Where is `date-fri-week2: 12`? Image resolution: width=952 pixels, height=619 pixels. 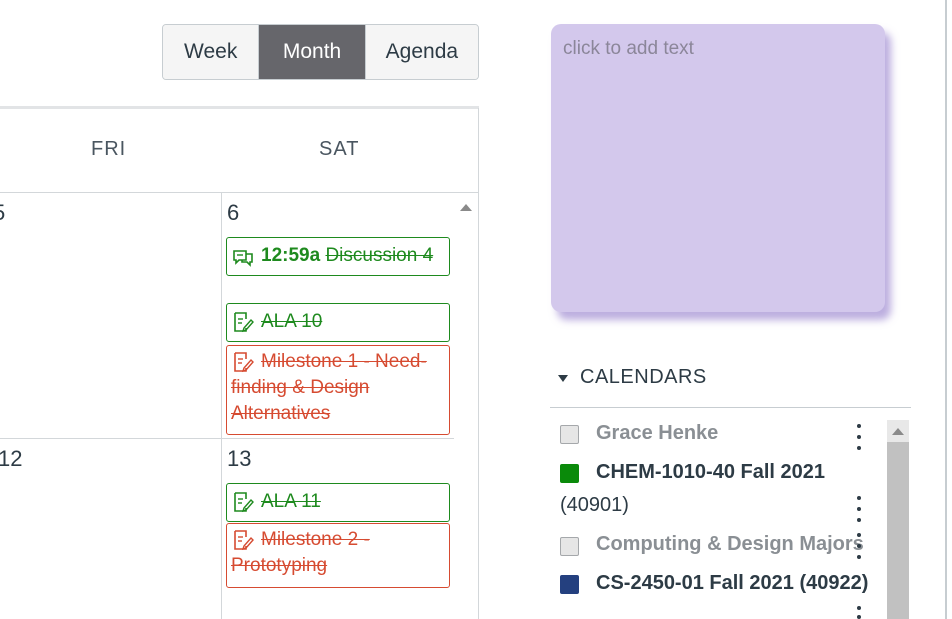
date-fri-week2: 12 is located at coordinates (11, 459).